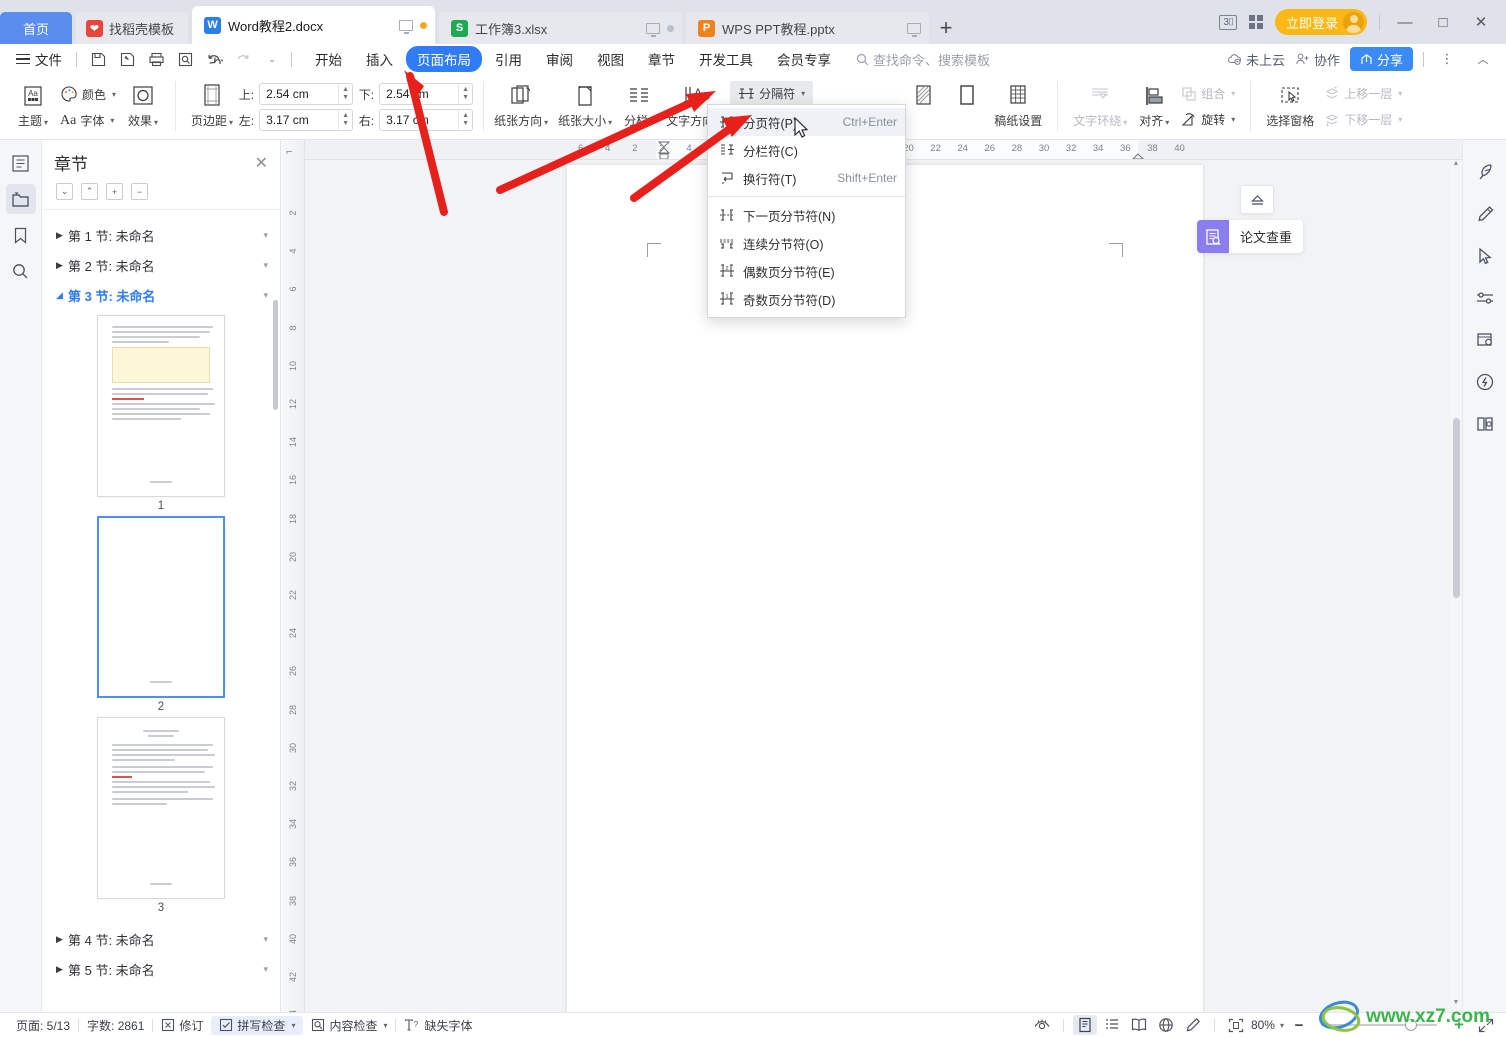  I want to click on menu-item-line-break: 换行符(T) Shift+Enter, so click(806, 178).